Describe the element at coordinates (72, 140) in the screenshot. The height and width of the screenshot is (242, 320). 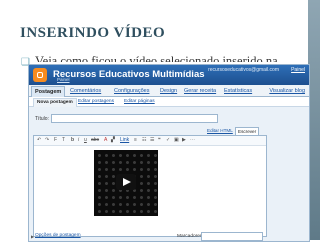
I see `bold-icon: b` at that location.